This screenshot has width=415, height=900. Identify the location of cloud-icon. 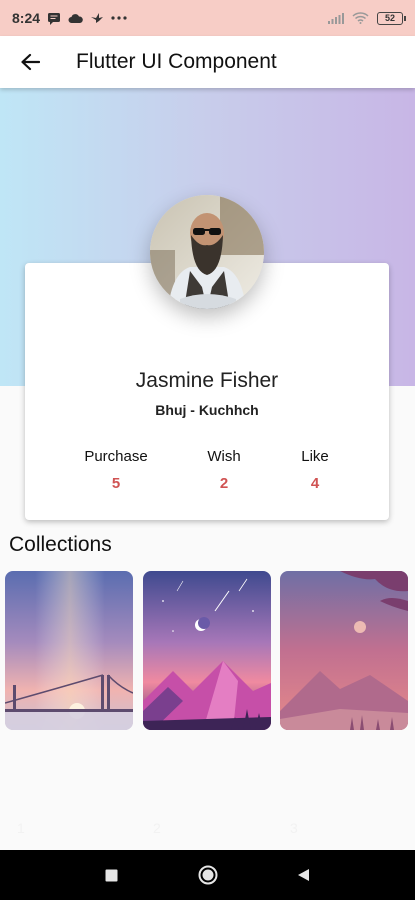
(75, 18).